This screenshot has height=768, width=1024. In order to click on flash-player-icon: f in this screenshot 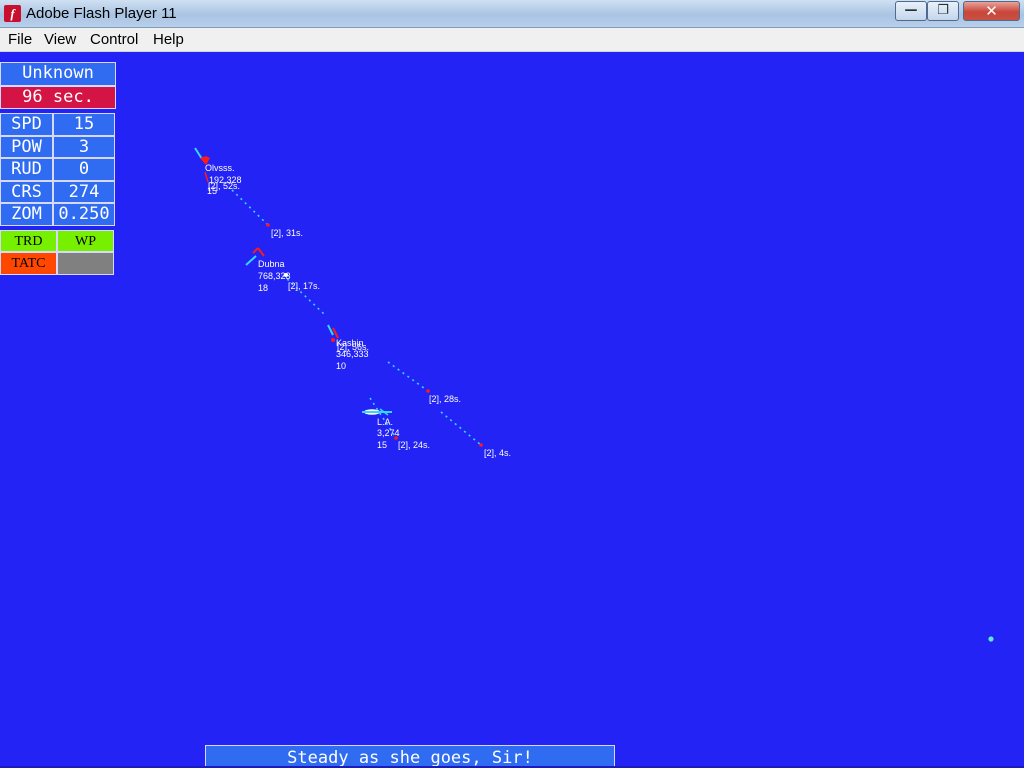, I will do `click(12, 13)`.